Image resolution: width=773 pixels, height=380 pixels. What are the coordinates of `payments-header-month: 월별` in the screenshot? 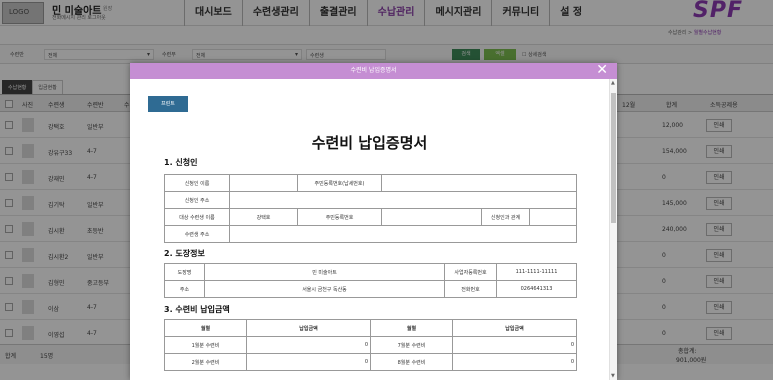 It's located at (205, 328).